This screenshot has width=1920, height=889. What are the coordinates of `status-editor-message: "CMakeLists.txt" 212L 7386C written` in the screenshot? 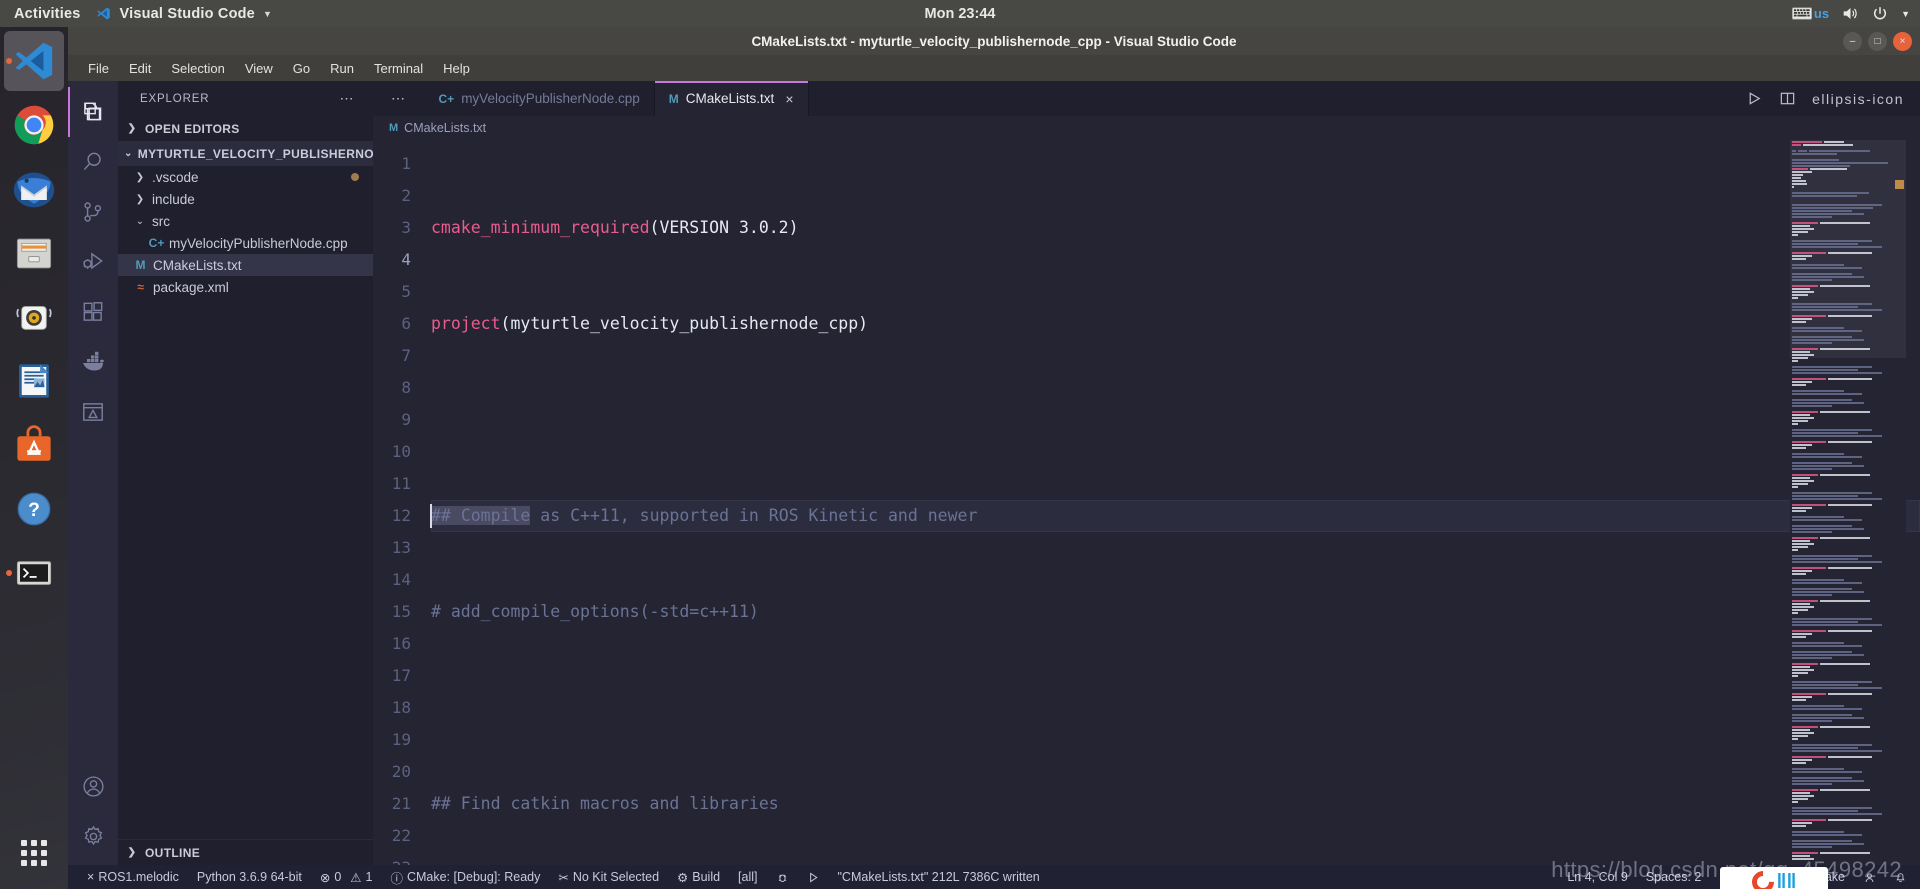 It's located at (939, 877).